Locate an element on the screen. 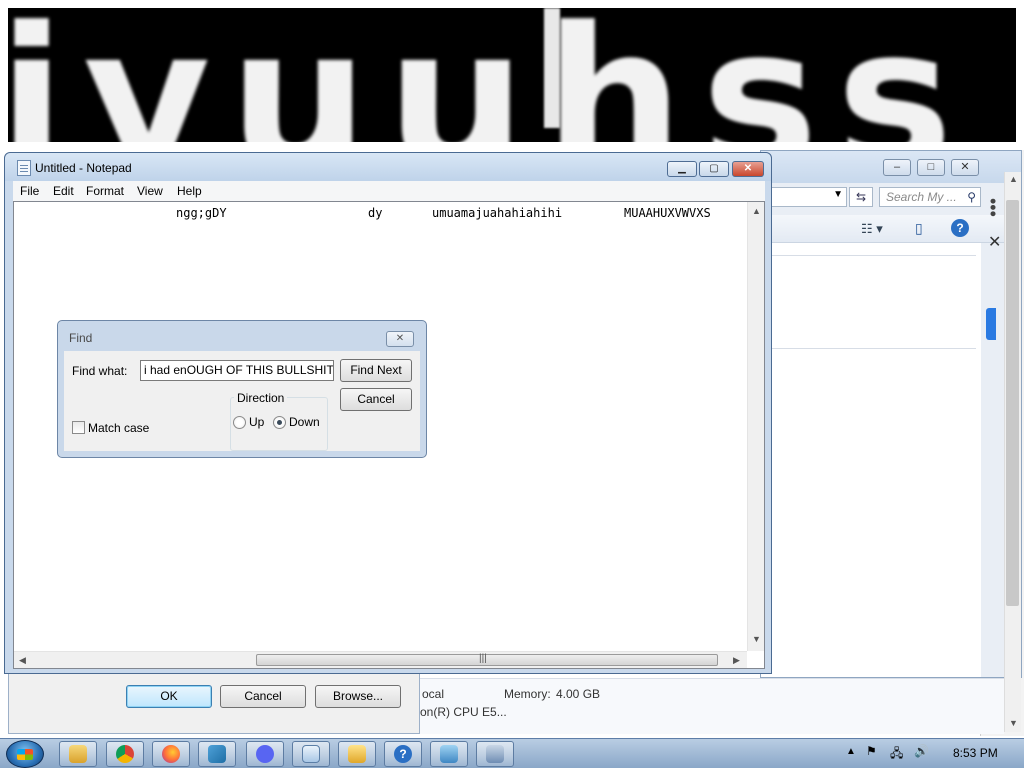  text-segment: ngg;gDY is located at coordinates (201, 213).